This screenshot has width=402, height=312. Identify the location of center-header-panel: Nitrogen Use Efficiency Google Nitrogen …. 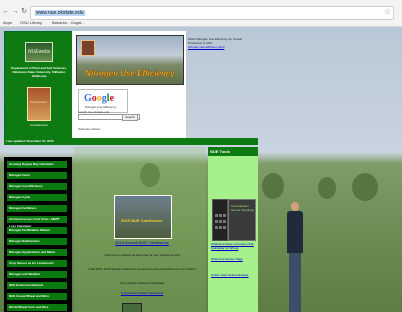
(129, 84).